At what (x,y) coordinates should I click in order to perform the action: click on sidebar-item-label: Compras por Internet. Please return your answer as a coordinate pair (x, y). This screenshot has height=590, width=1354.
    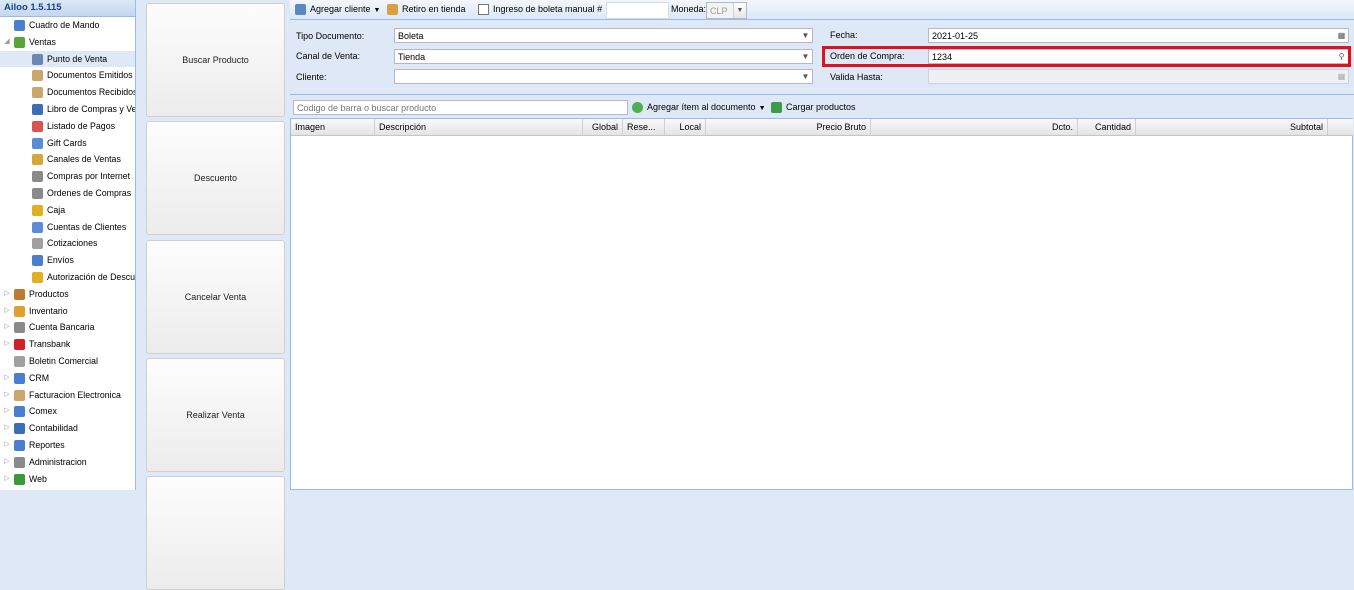
    Looking at the image, I should click on (89, 176).